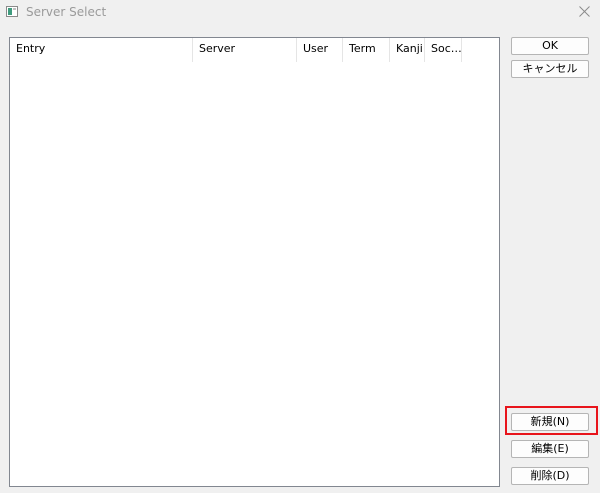  I want to click on close-button, so click(584, 13).